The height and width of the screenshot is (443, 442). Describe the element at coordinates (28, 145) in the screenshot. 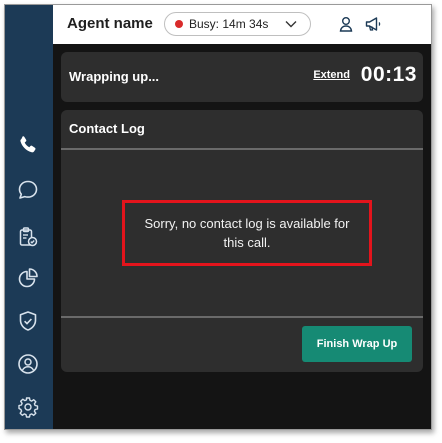

I see `phone-icon` at that location.